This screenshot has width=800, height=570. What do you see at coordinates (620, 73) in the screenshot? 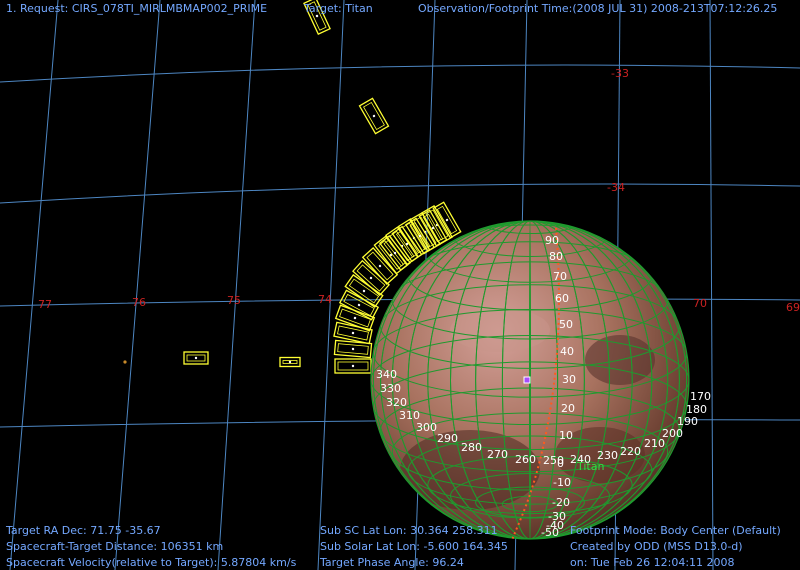
I see `dec-label: -33` at bounding box center [620, 73].